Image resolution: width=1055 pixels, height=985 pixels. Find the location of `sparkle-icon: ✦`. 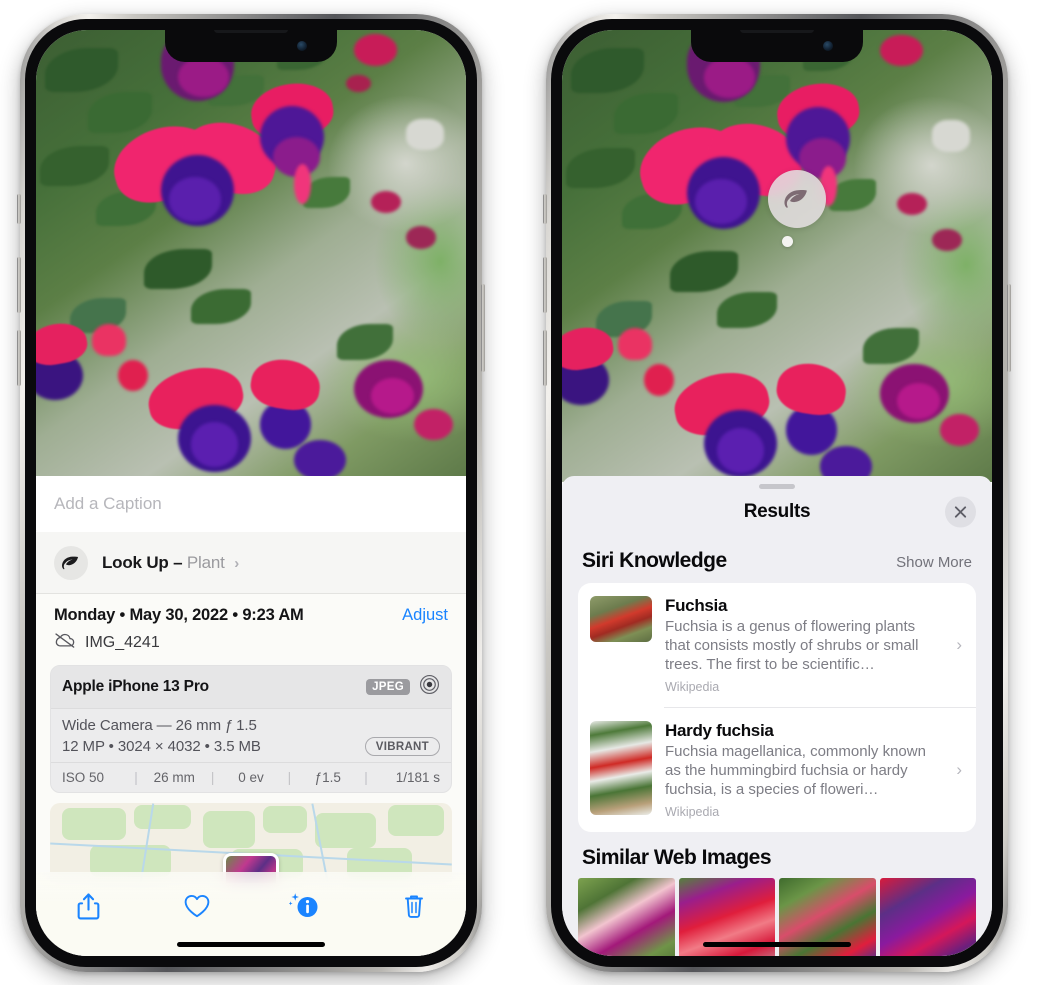

sparkle-icon: ✦ is located at coordinates (37, 531).